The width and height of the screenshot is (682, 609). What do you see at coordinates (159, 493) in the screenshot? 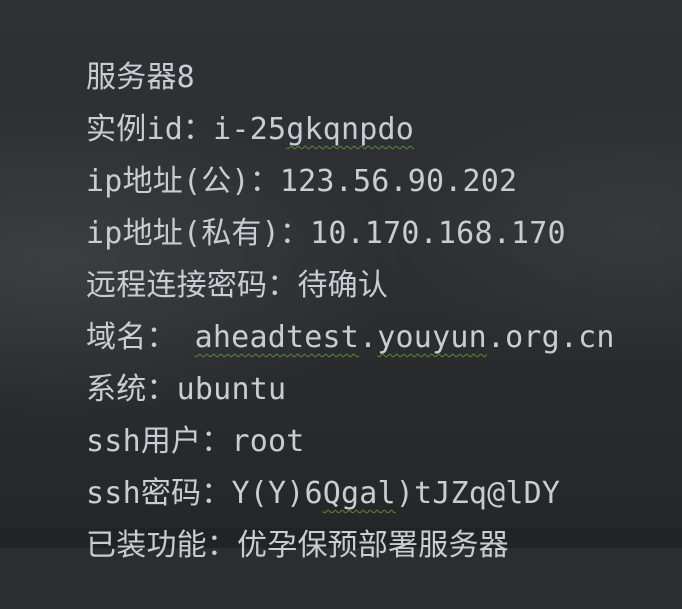
I see `ssh-password-label: ssh密码：` at bounding box center [159, 493].